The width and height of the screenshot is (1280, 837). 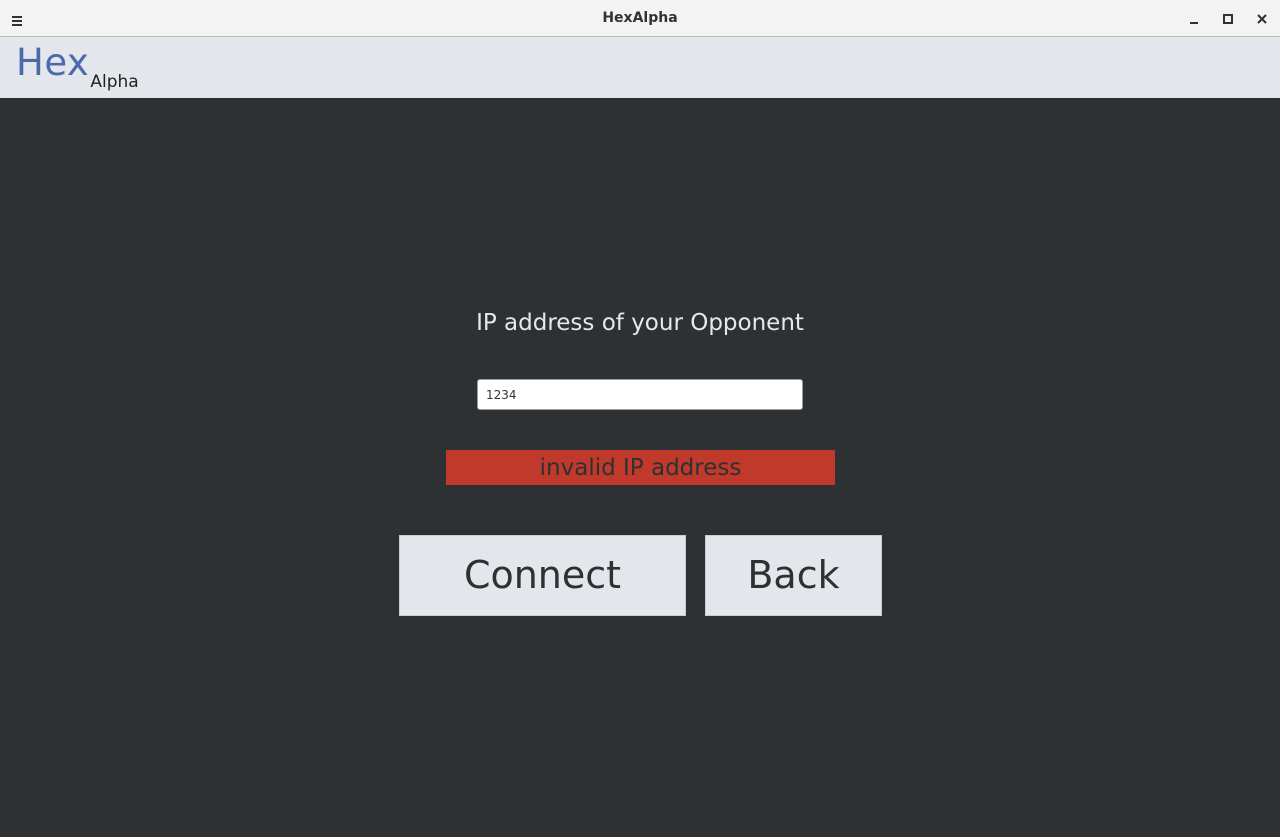 I want to click on app-logo: HexAlpha, so click(x=77, y=66).